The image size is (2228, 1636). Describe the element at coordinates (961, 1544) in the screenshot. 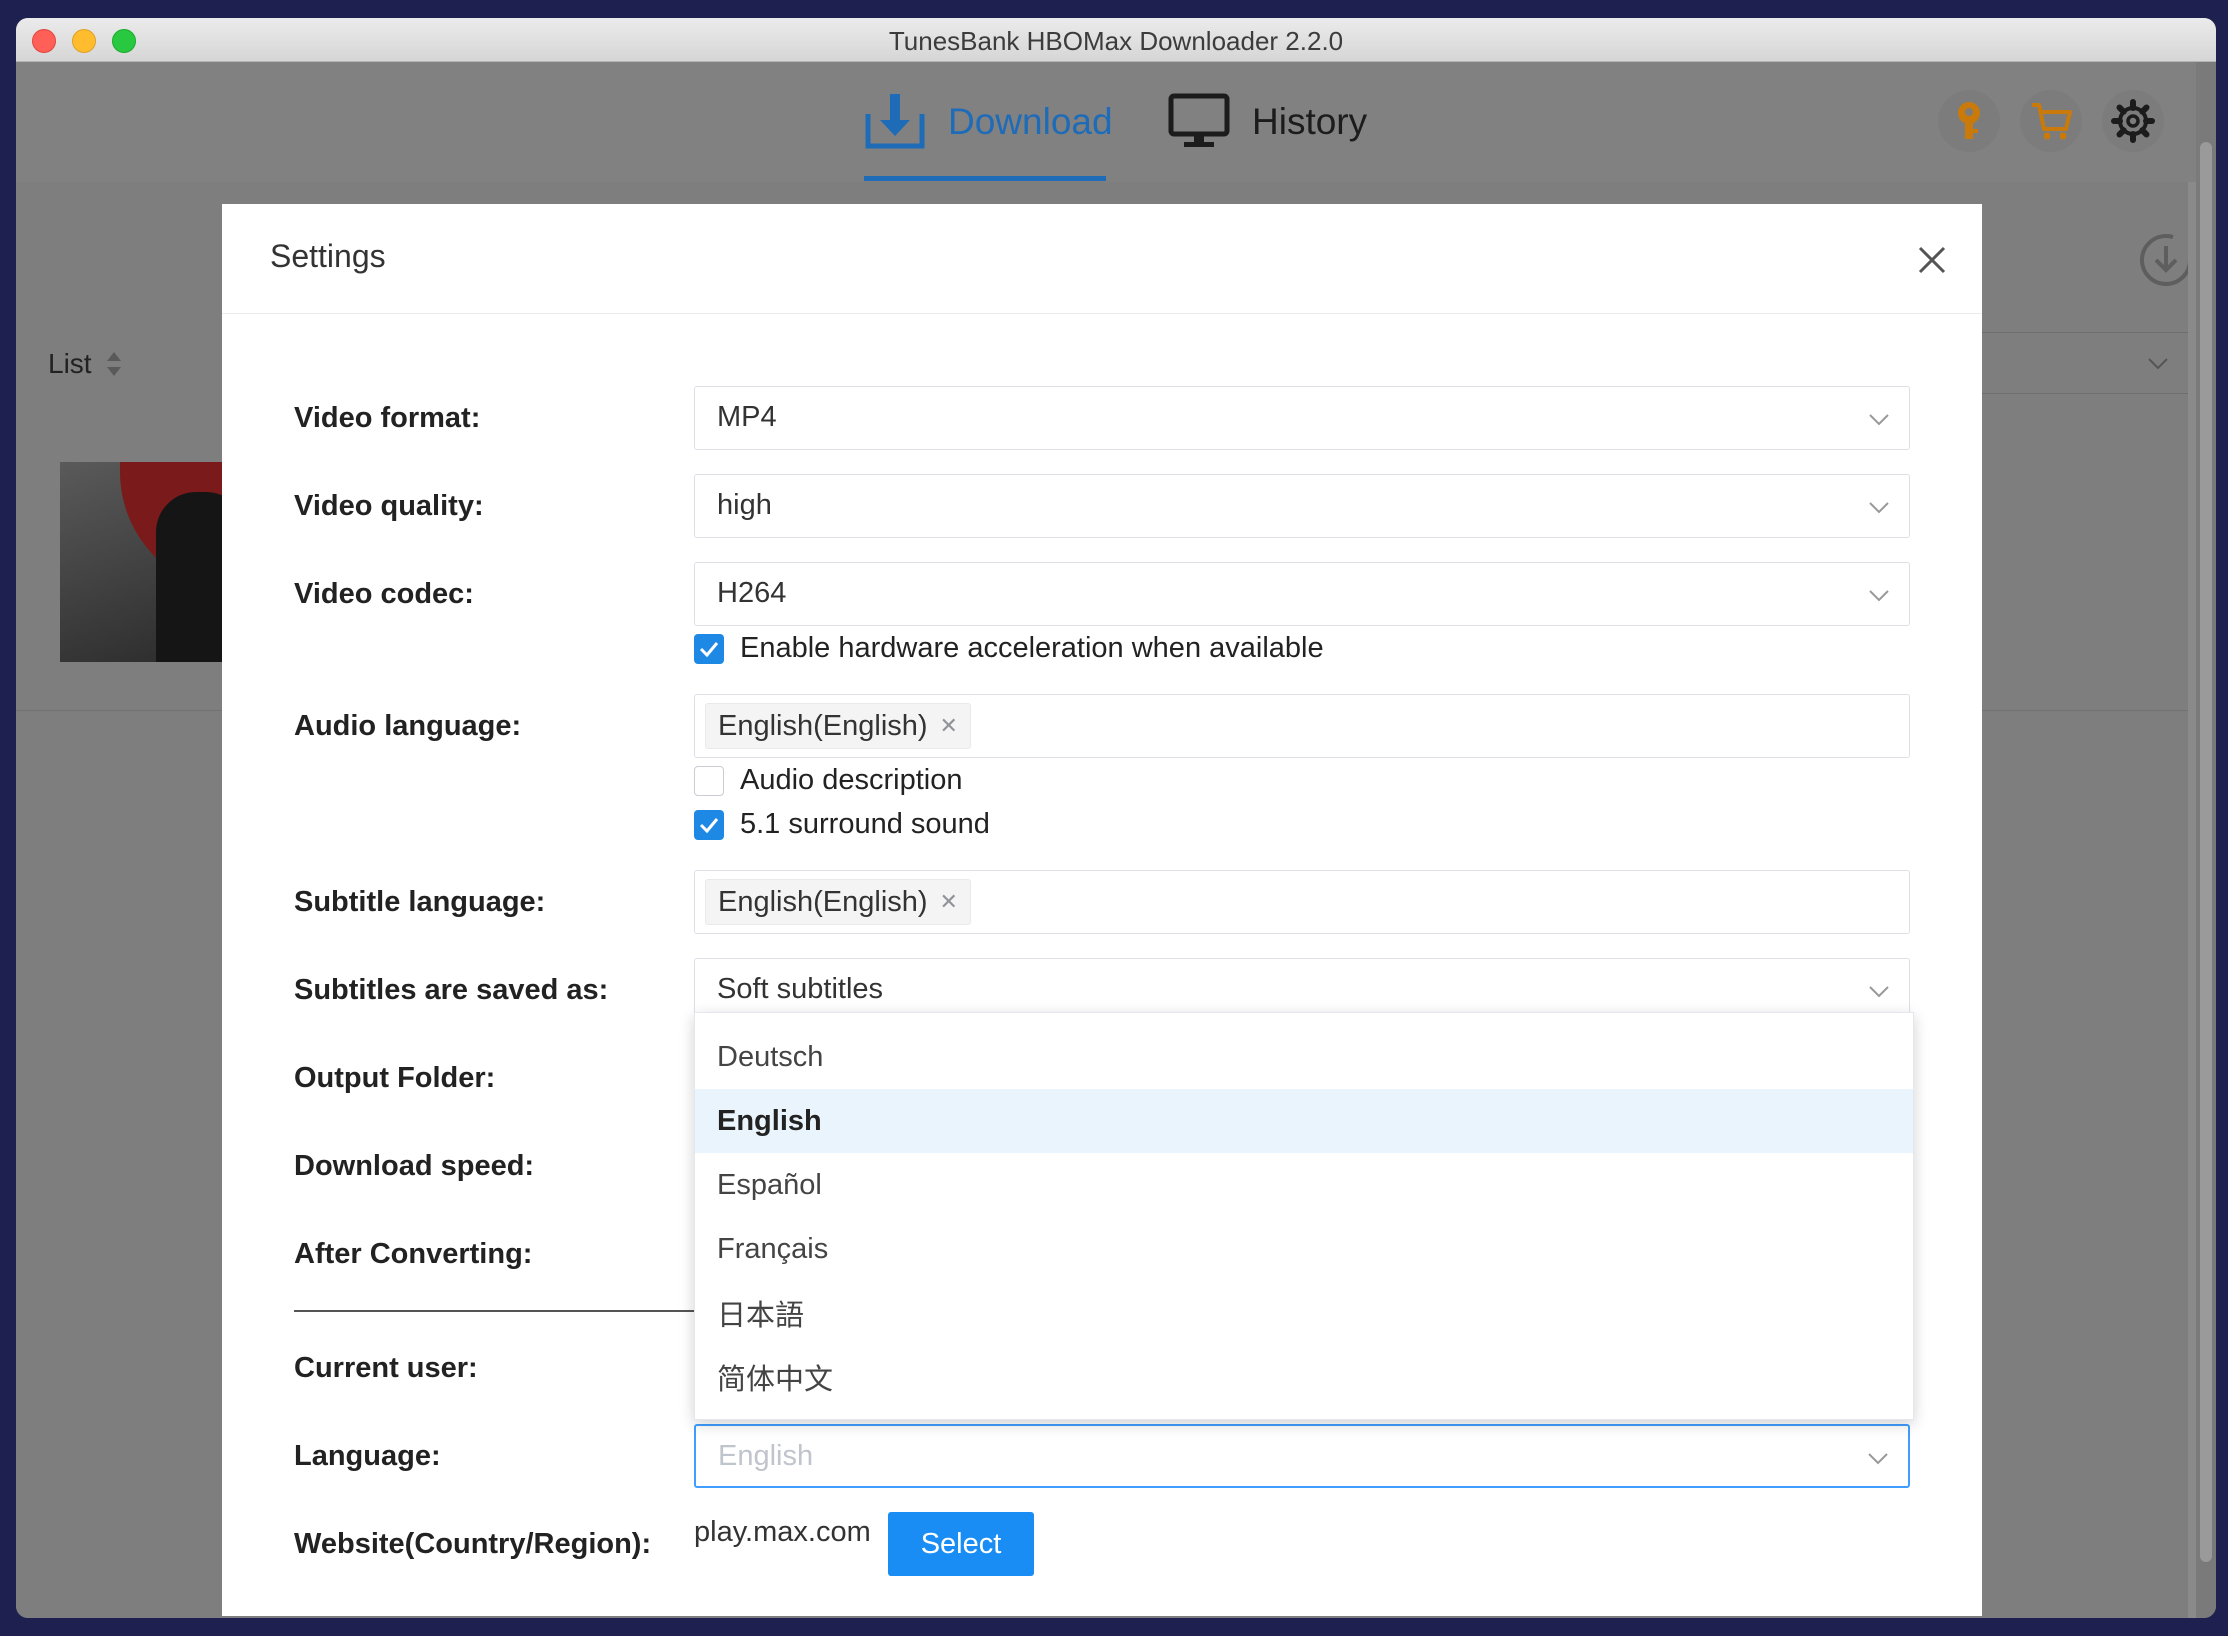

I see `select-website-button: Select` at that location.